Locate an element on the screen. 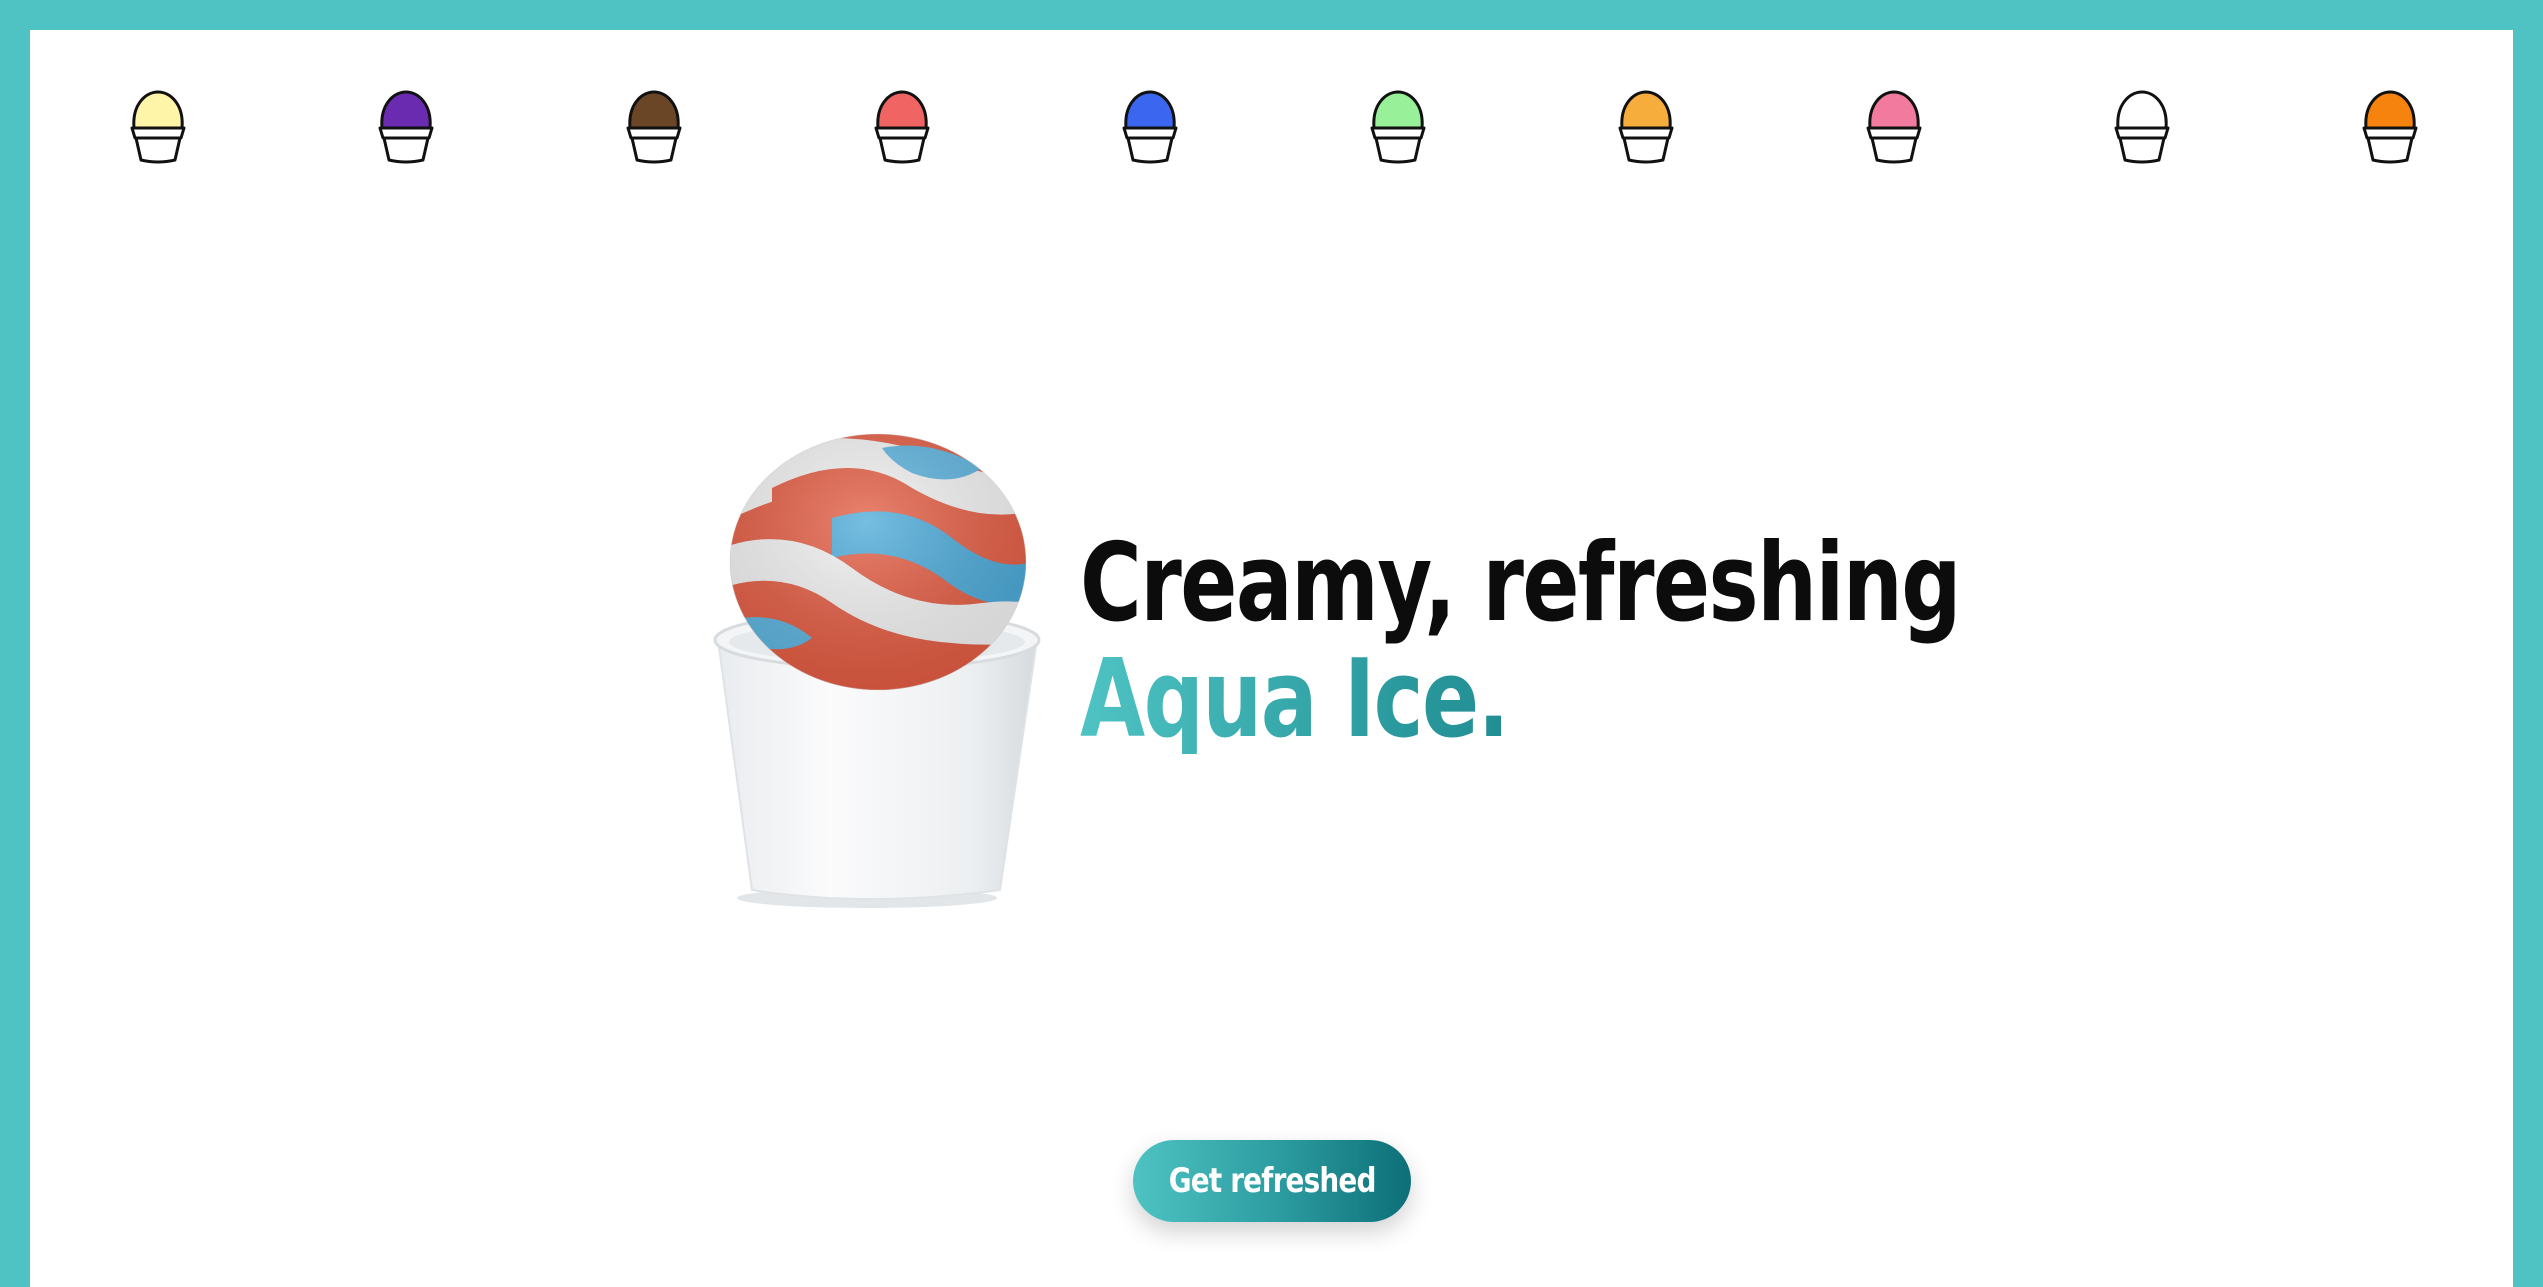  headline-line-aqua-ice: Aqua Ice. is located at coordinates (1431, 700).